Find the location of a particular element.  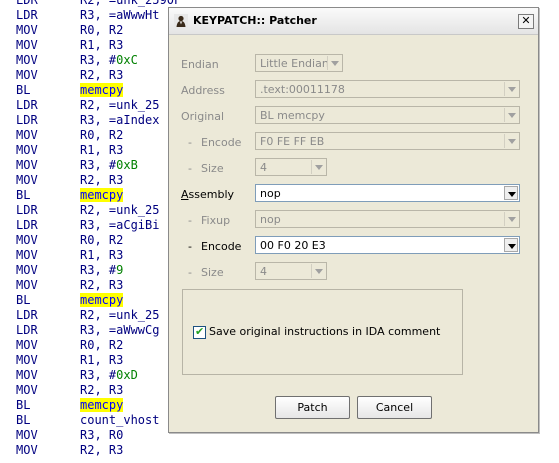

app-icon is located at coordinates (181, 21).